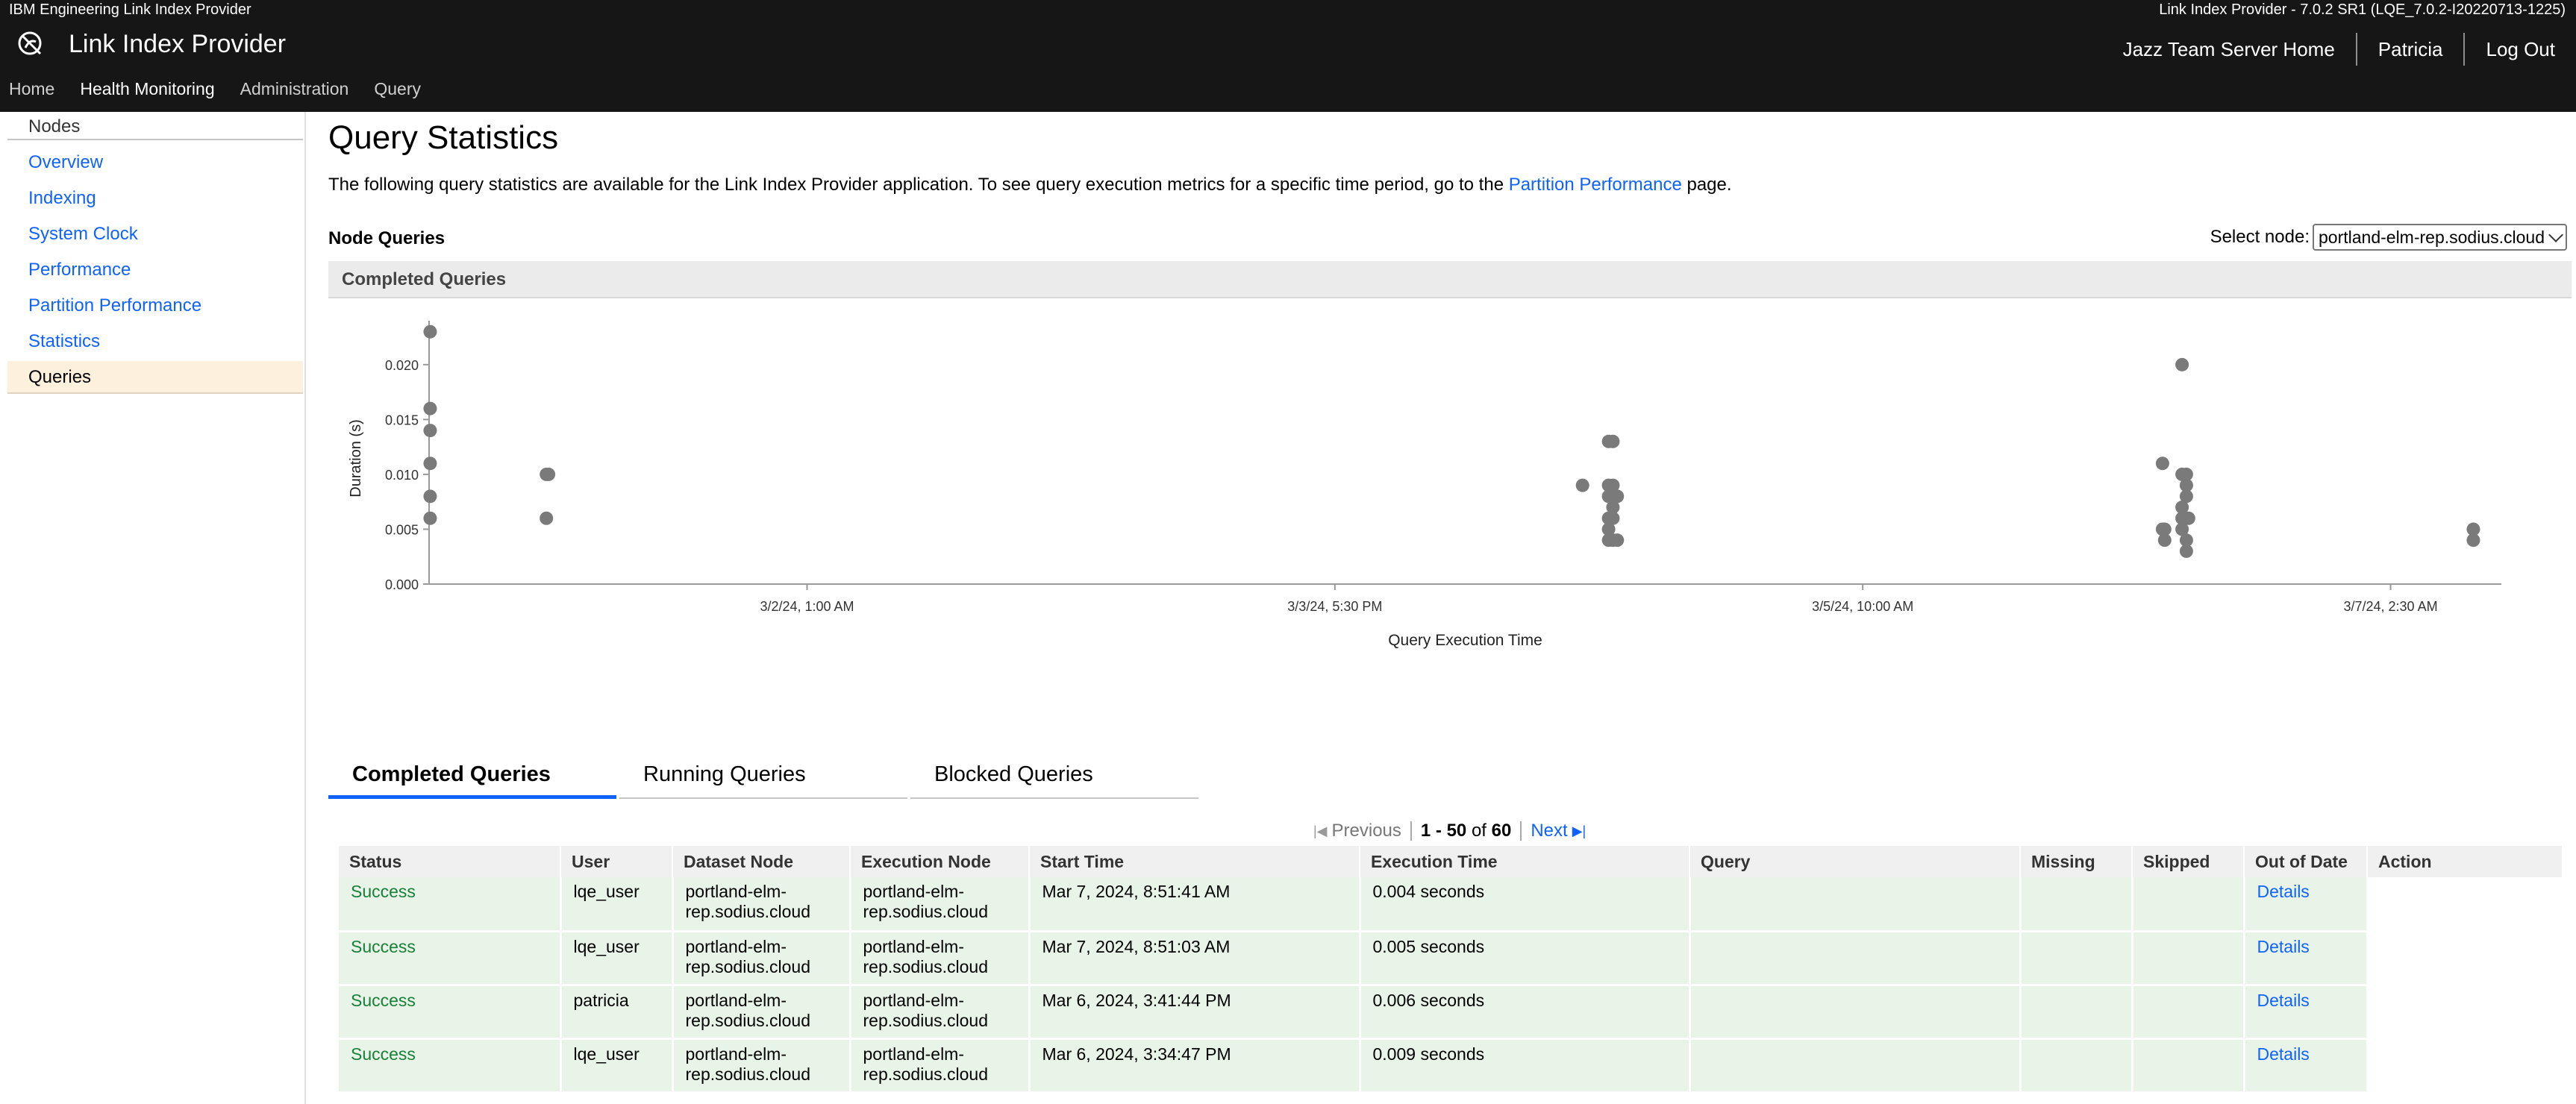  Describe the element at coordinates (2188, 861) in the screenshot. I see `column-skipped: Skipped` at that location.